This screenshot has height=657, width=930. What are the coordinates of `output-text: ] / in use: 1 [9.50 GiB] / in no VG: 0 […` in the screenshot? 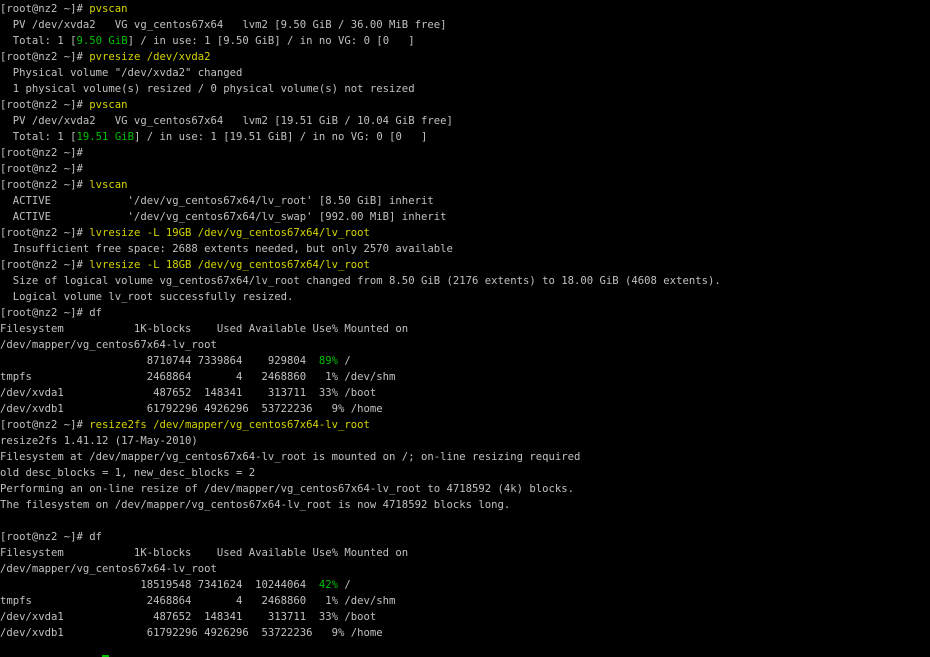 It's located at (271, 41).